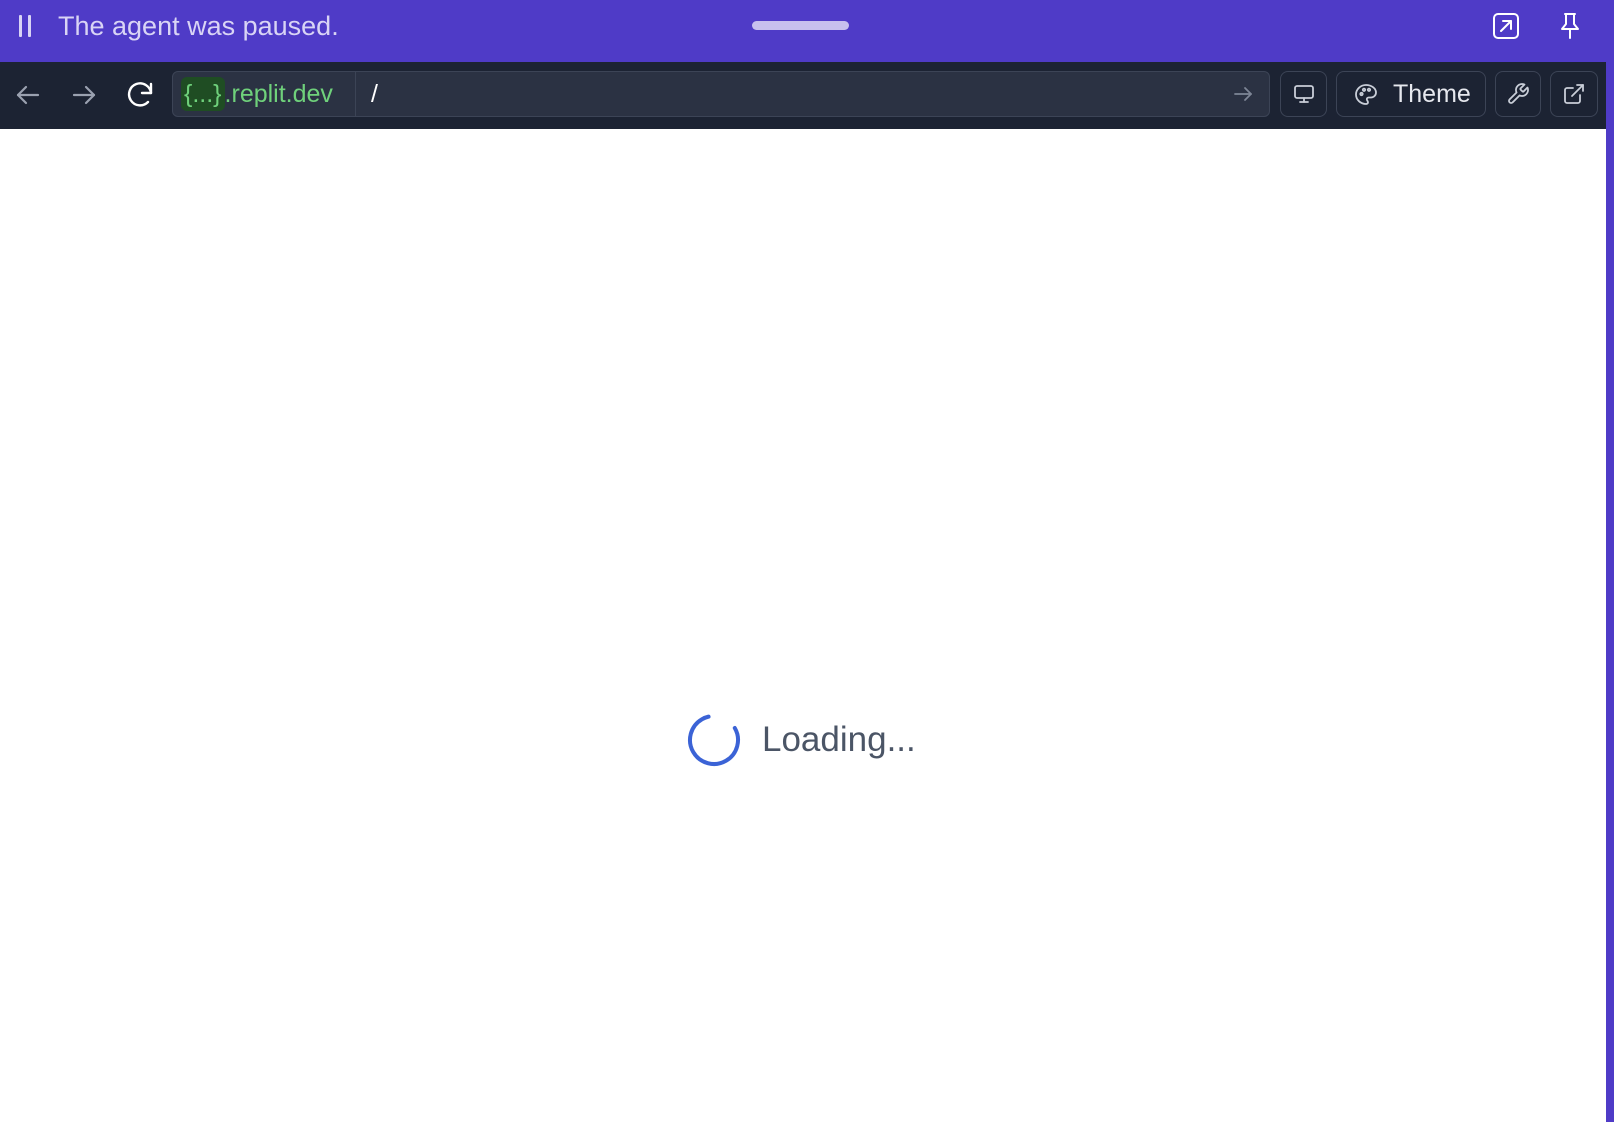 Image resolution: width=1614 pixels, height=1122 pixels. What do you see at coordinates (374, 94) in the screenshot?
I see `url-path-input: /` at bounding box center [374, 94].